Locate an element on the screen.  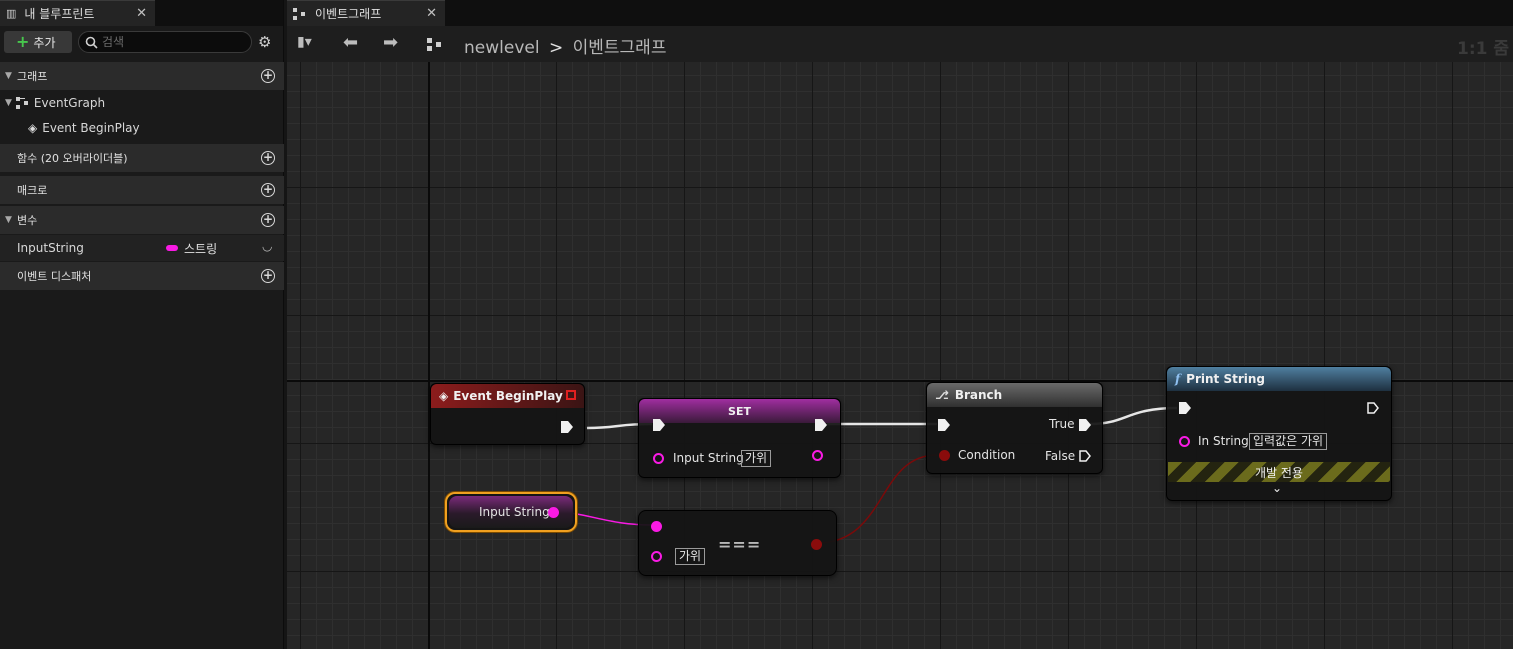
tab-my-blueprint: ▥ 내 블루프린트 ✕ is located at coordinates (77, 13).